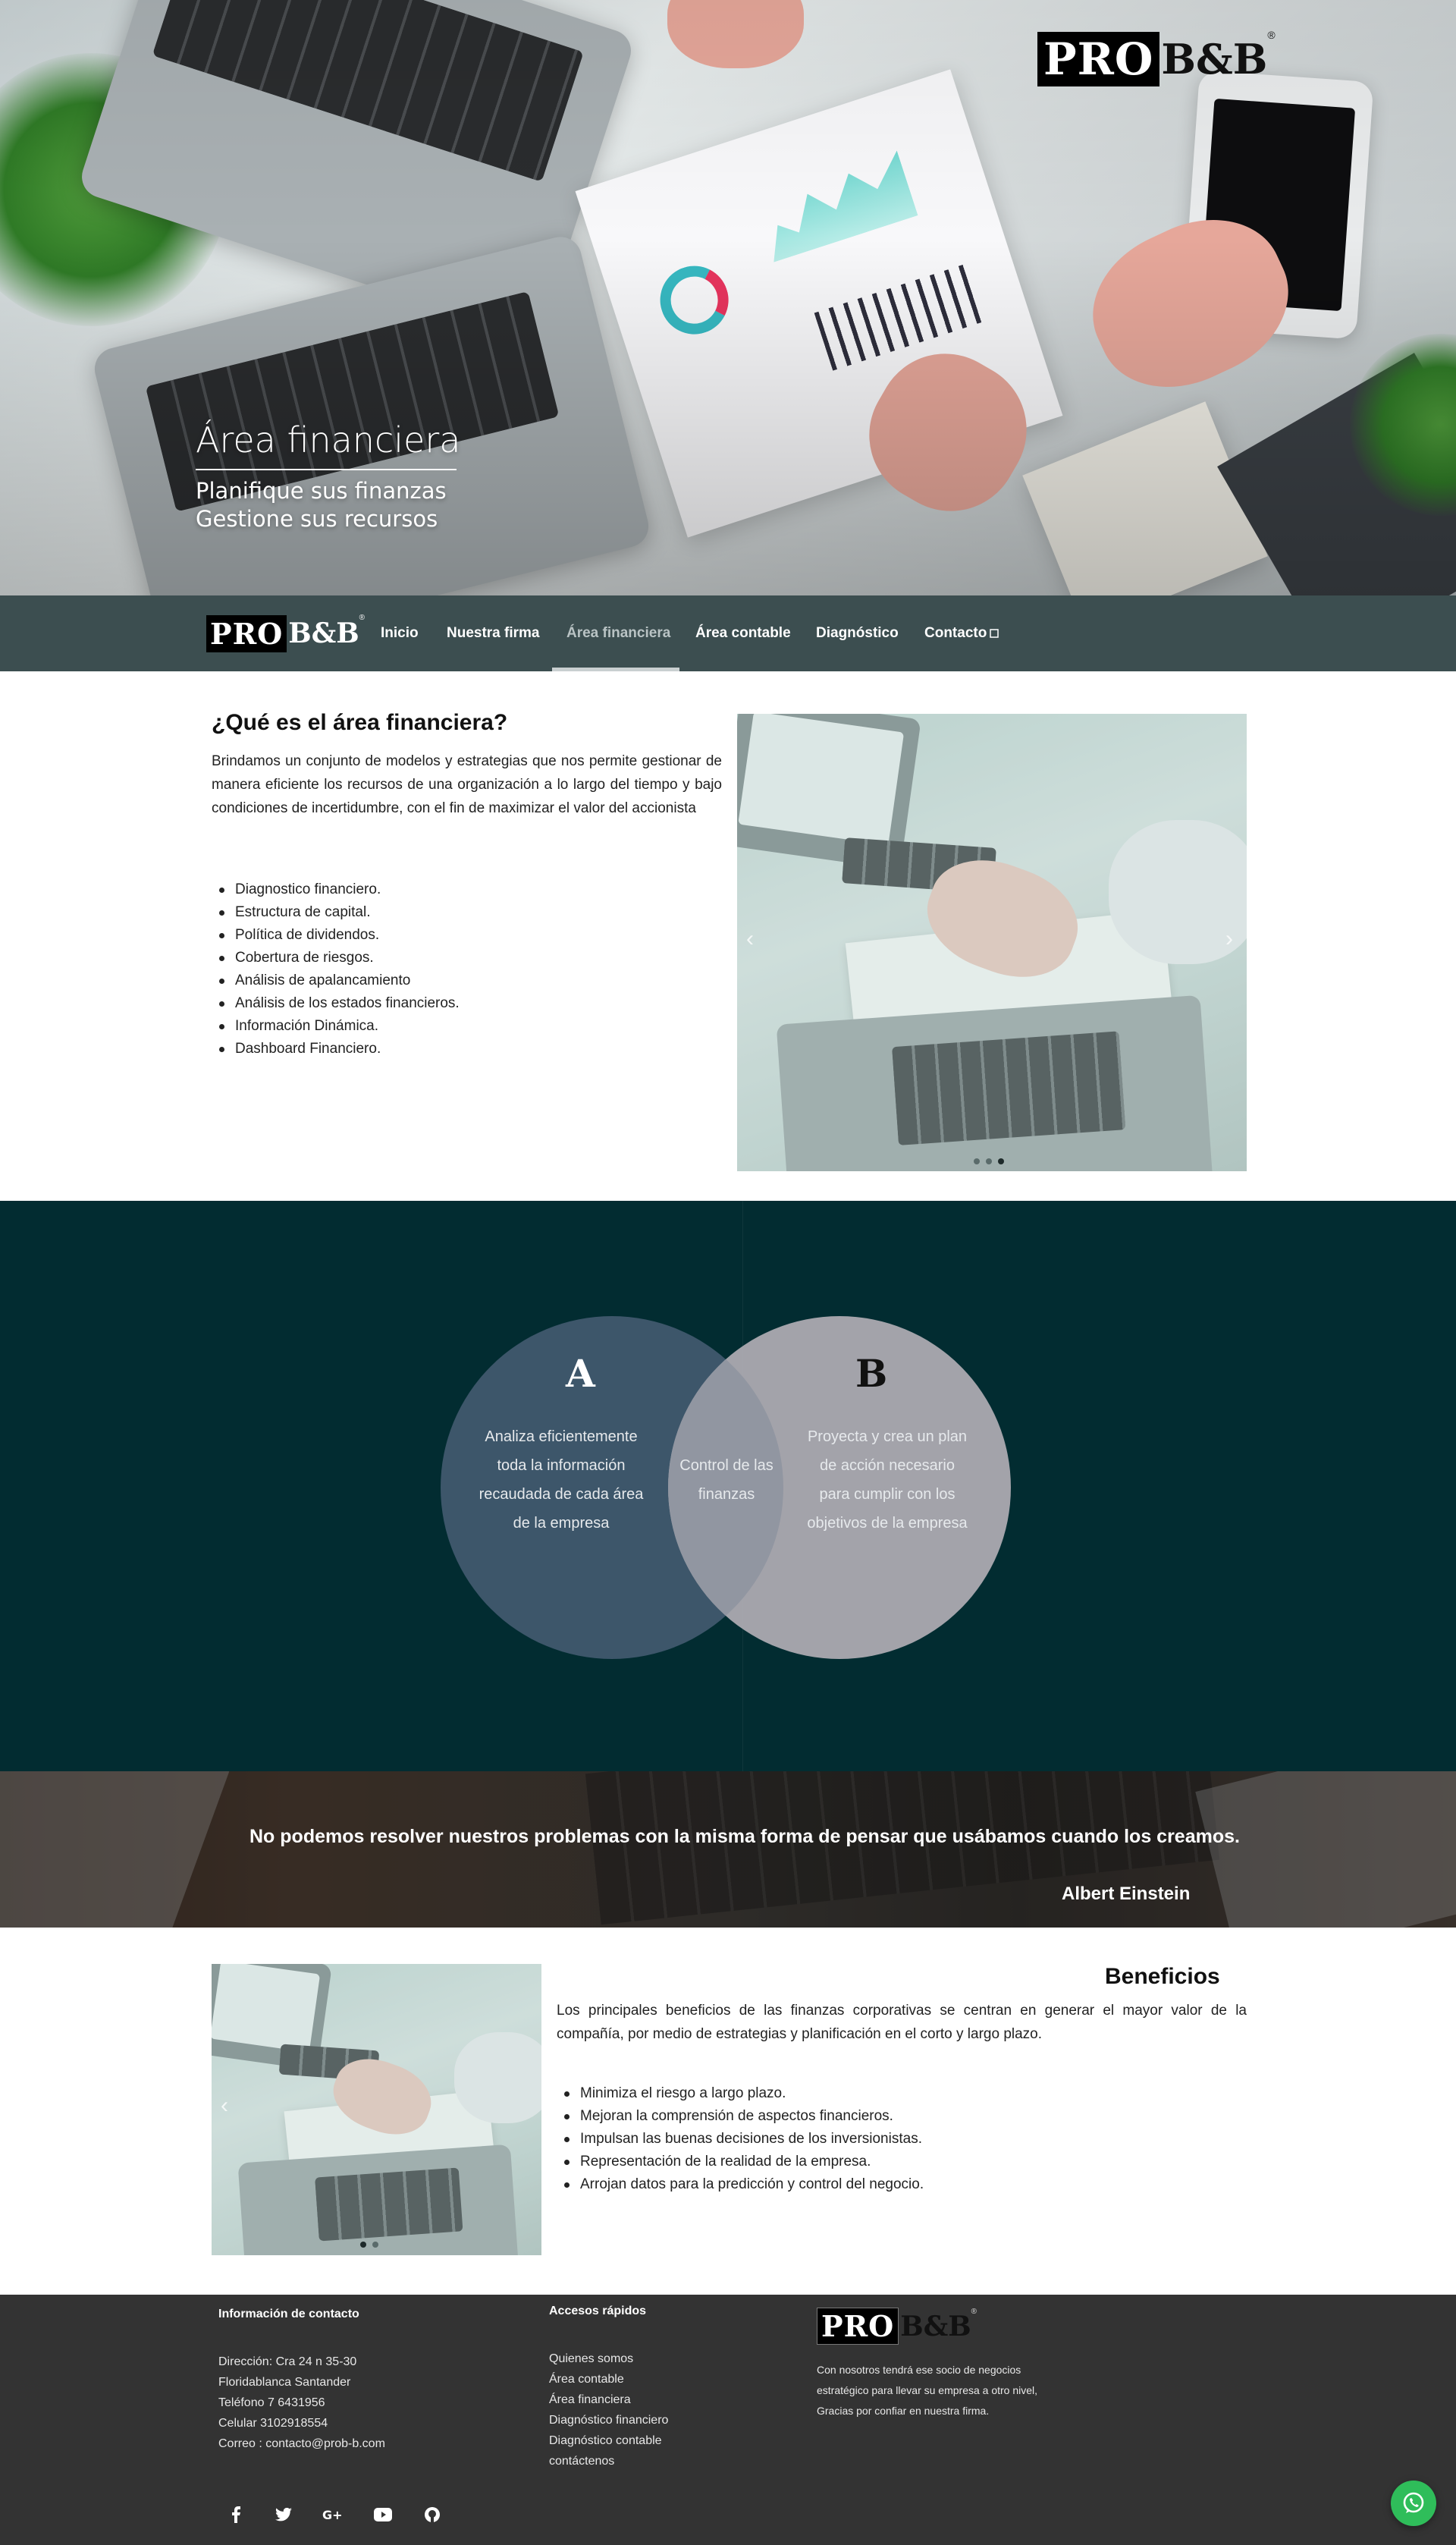 The width and height of the screenshot is (1456, 2545). Describe the element at coordinates (858, 2326) in the screenshot. I see `footer-logo-pro: PRO` at that location.